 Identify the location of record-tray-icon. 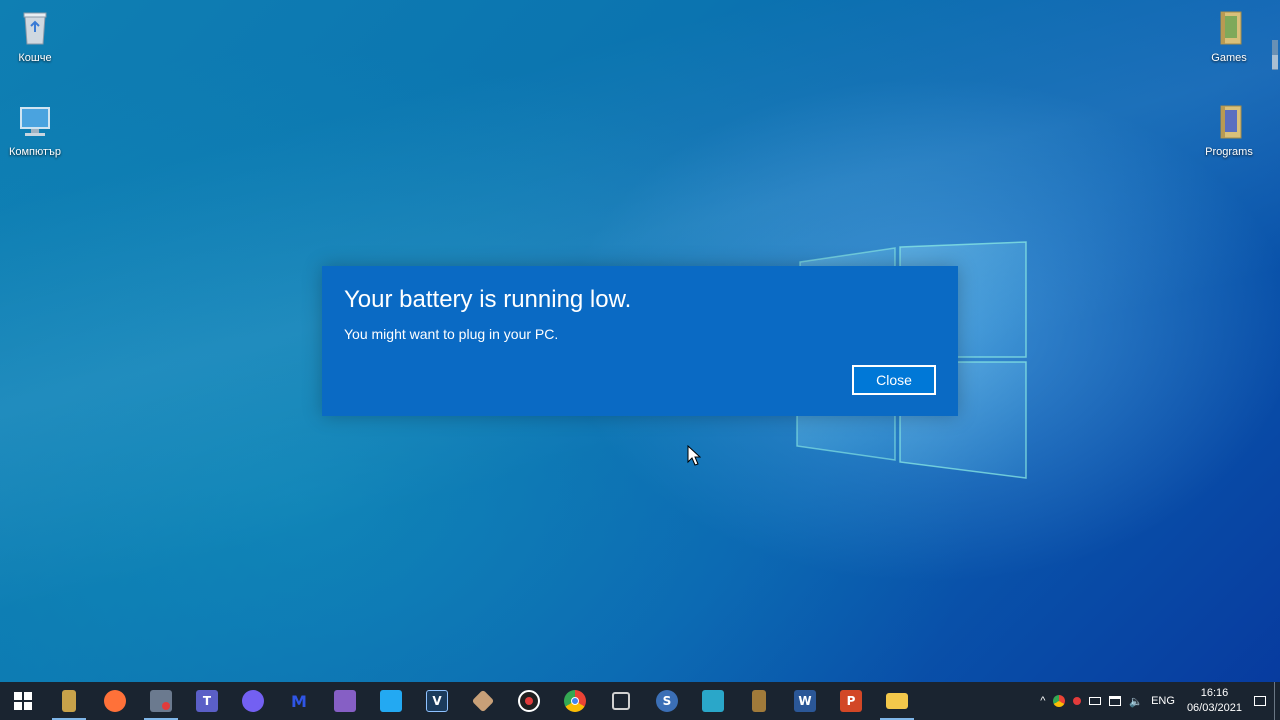
(1077, 701).